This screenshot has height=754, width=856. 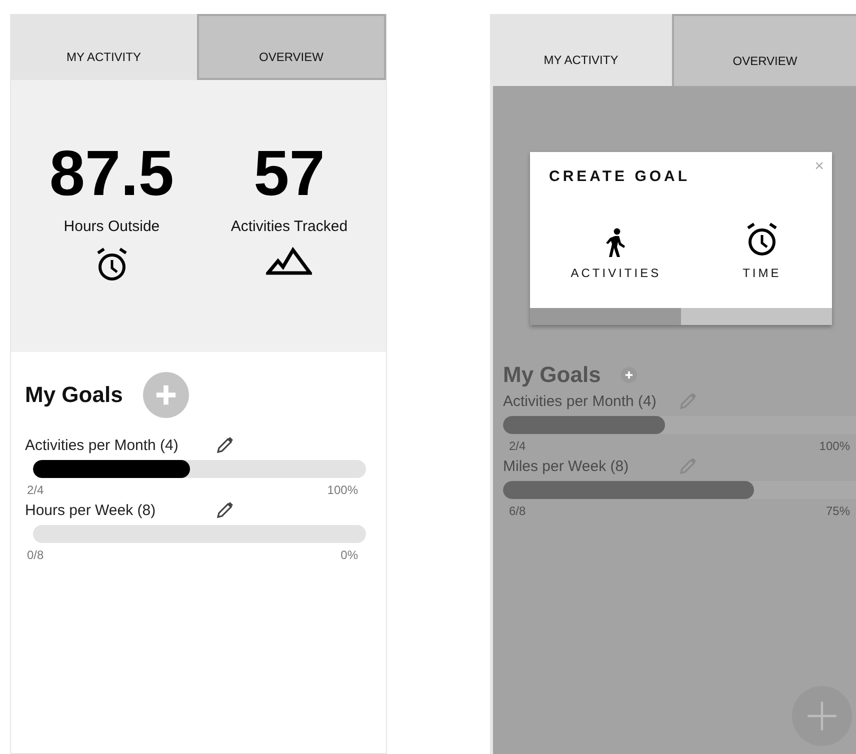 I want to click on goal-label: Miles per Week (8), so click(x=566, y=466).